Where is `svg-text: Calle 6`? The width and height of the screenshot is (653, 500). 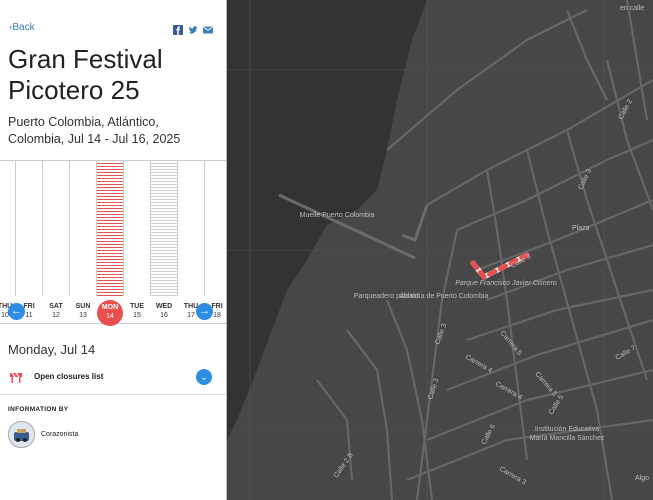
svg-text: Calle 6 is located at coordinates (489, 434).